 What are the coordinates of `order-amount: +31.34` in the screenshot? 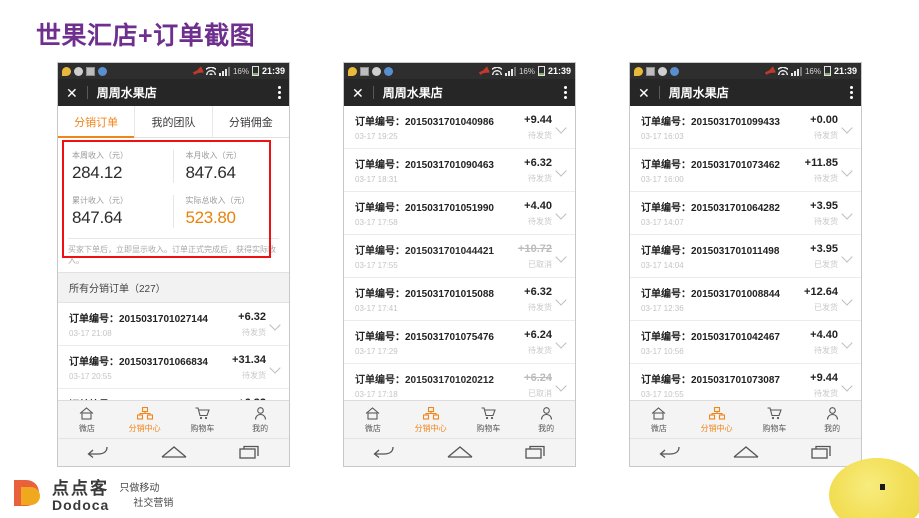 It's located at (249, 359).